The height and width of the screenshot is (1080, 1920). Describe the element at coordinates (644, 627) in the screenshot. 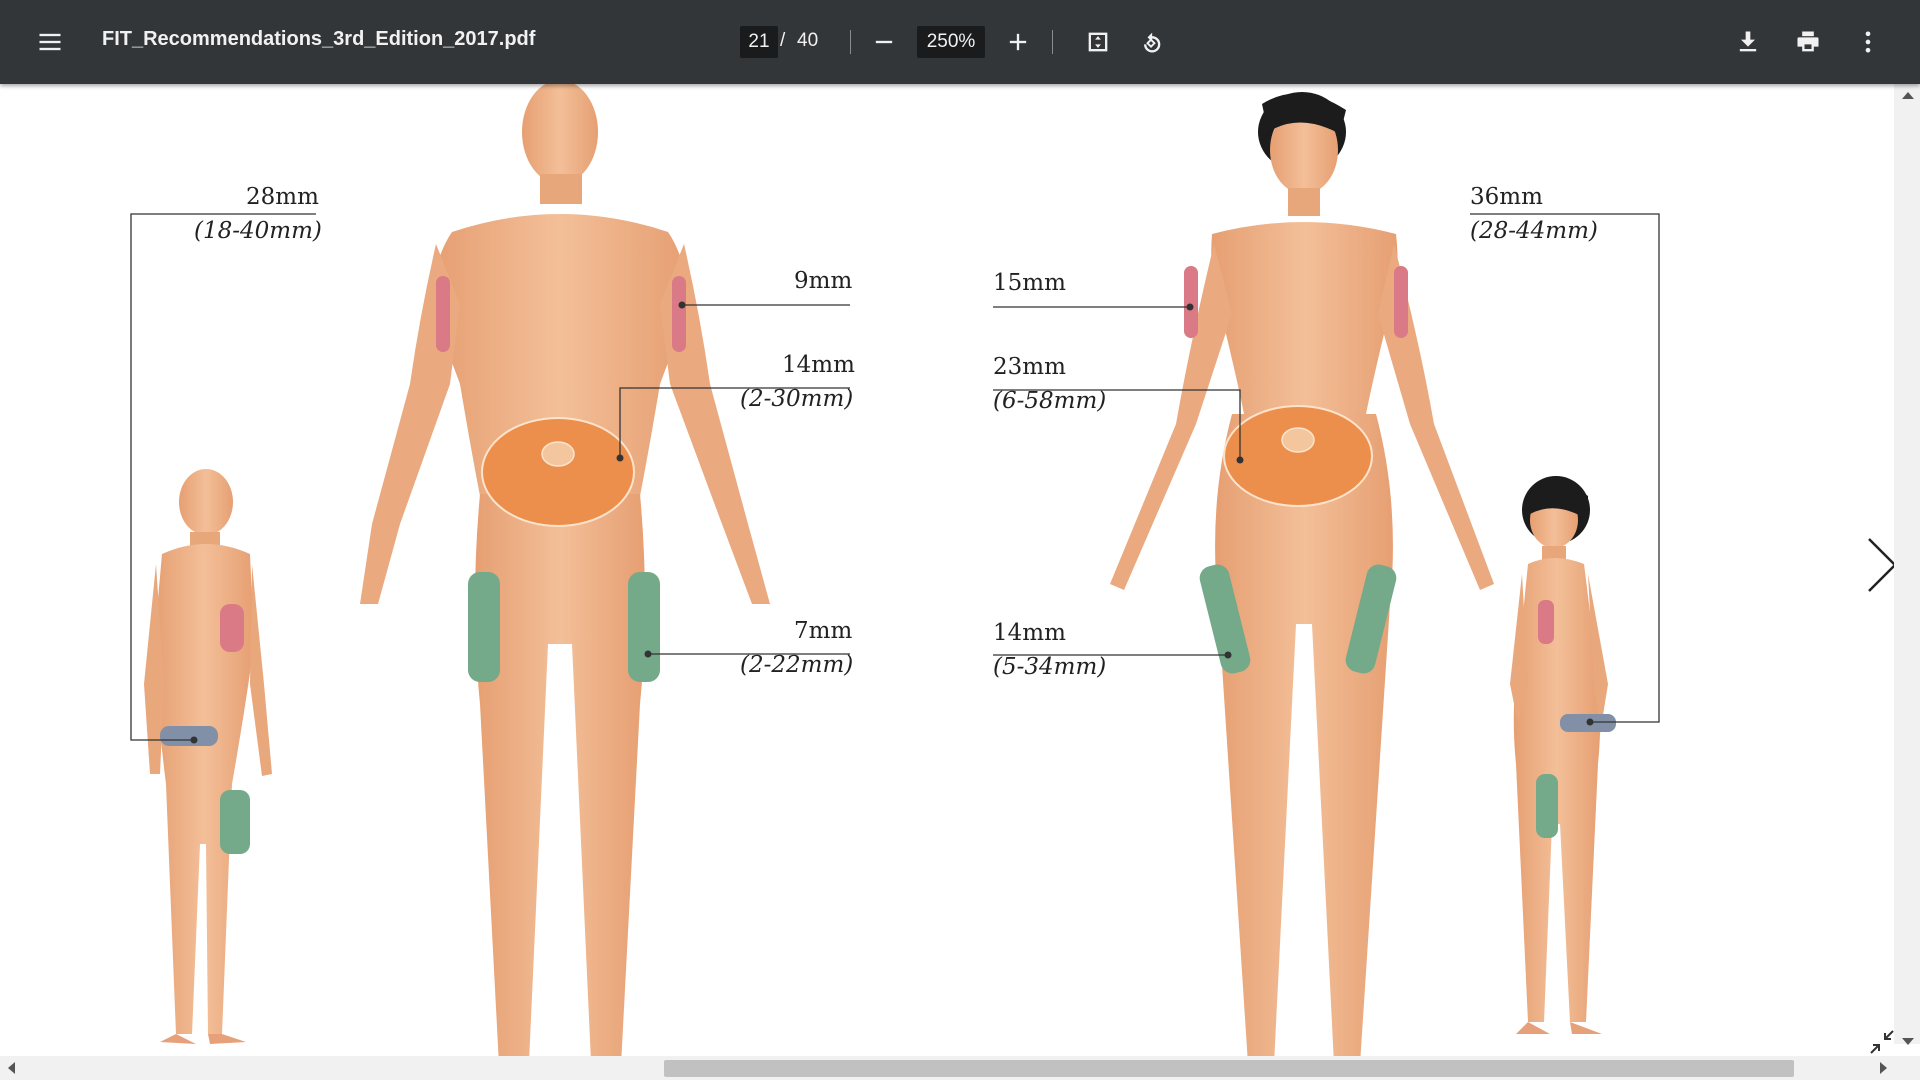

I see `male-thigh-zone-right` at that location.